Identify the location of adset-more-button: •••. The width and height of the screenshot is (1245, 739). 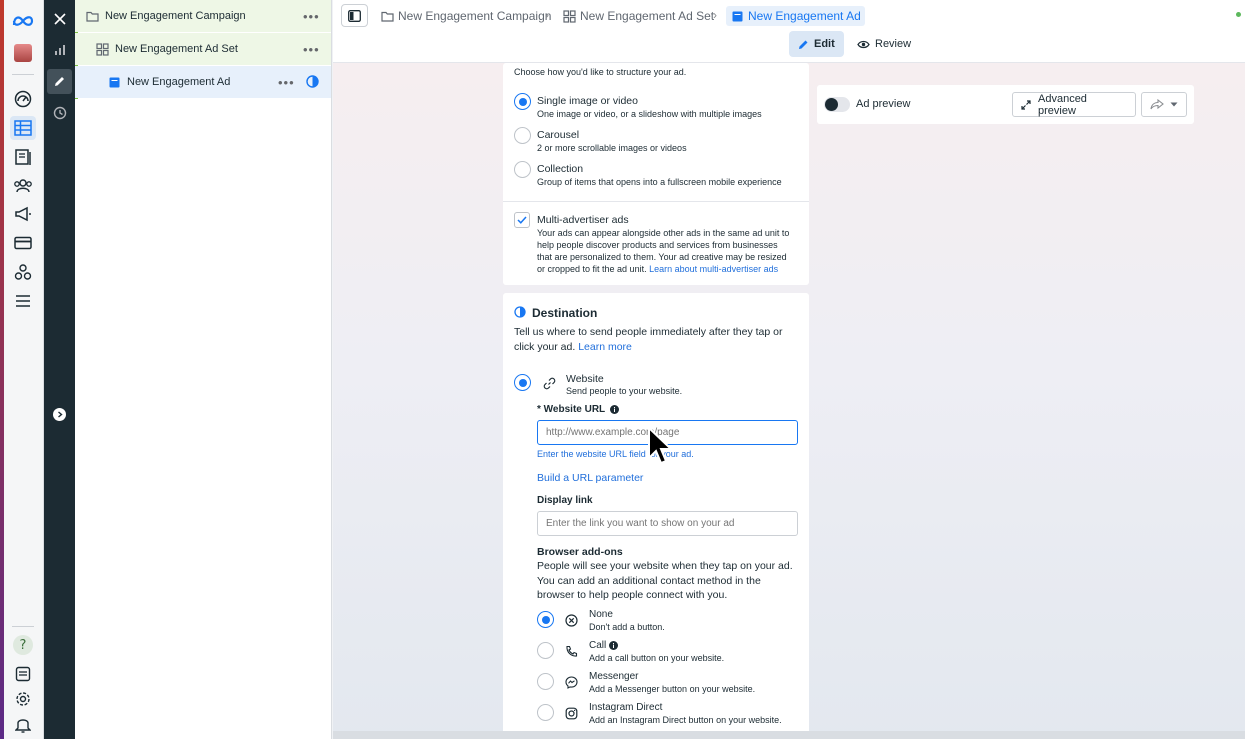
(311, 49).